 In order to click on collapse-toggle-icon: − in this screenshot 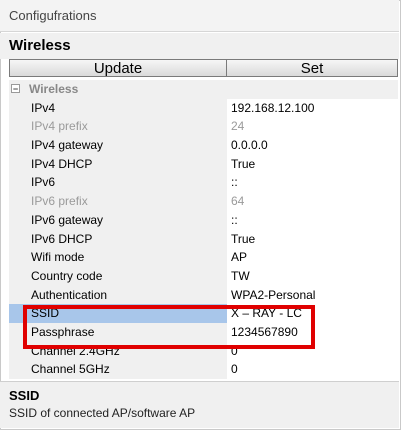, I will do `click(15, 89)`.